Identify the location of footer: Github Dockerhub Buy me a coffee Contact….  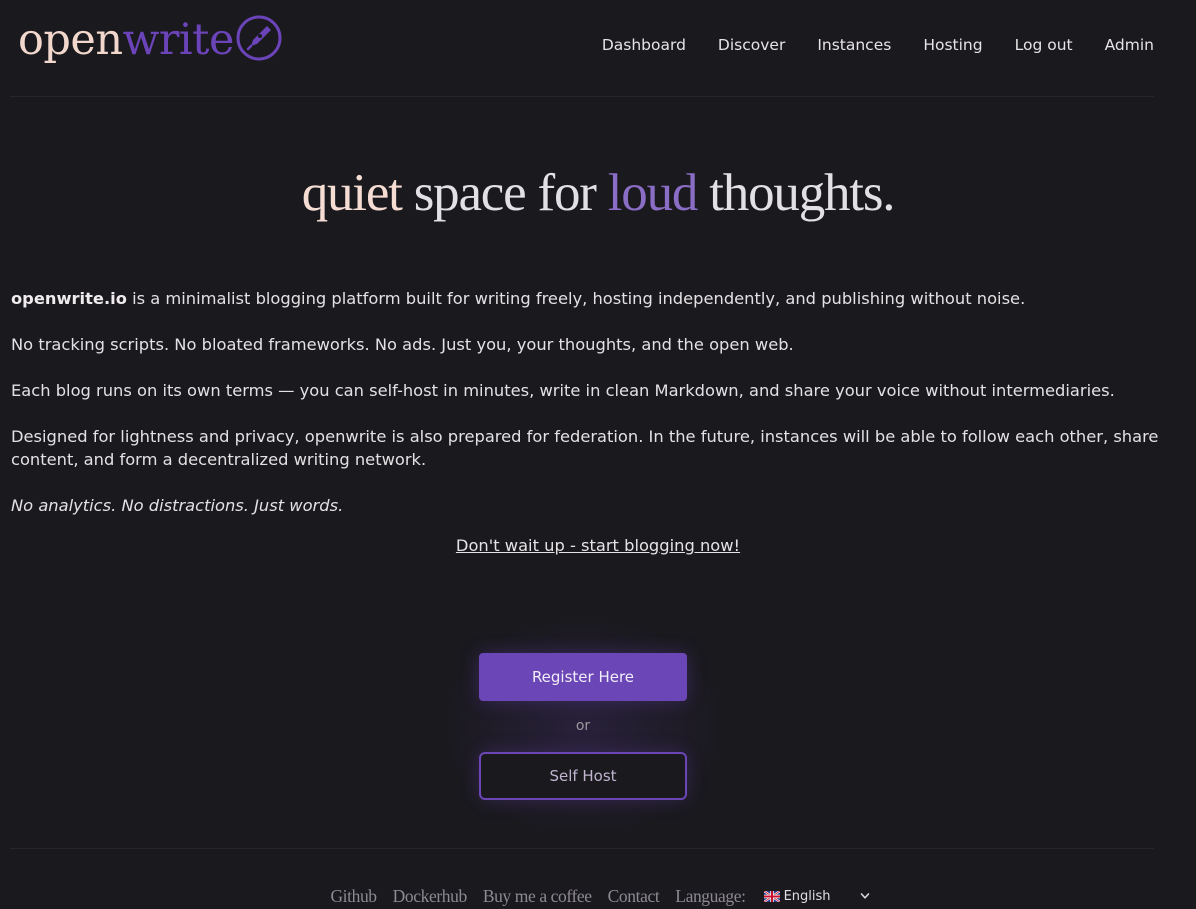
(598, 896).